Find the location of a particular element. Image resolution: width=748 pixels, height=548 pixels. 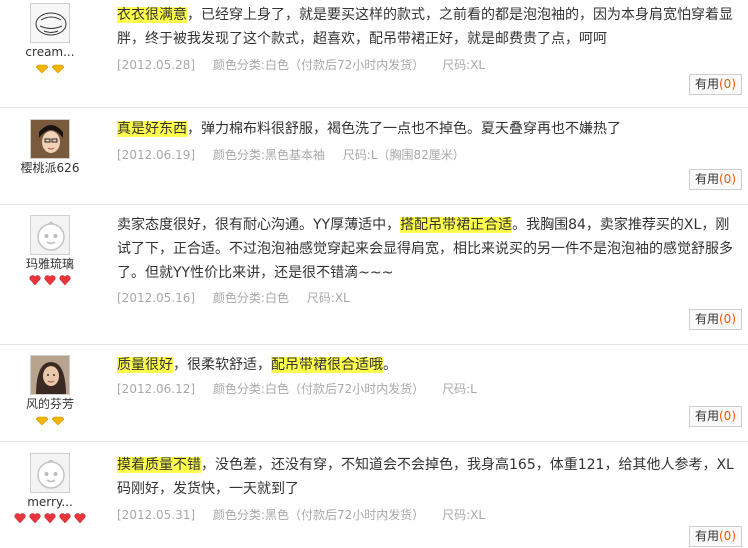

reviewer-name: 玛雅琉璃 is located at coordinates (50, 264).